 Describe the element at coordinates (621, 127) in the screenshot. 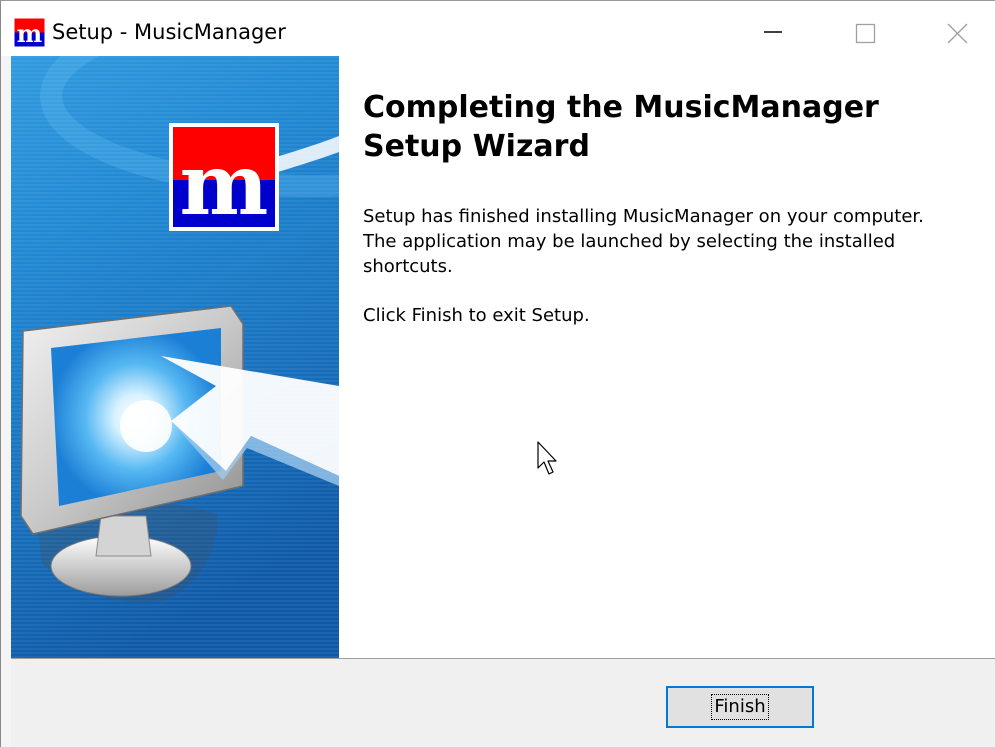

I see `page-title: Completing the MusicManager Setup Wizard` at that location.